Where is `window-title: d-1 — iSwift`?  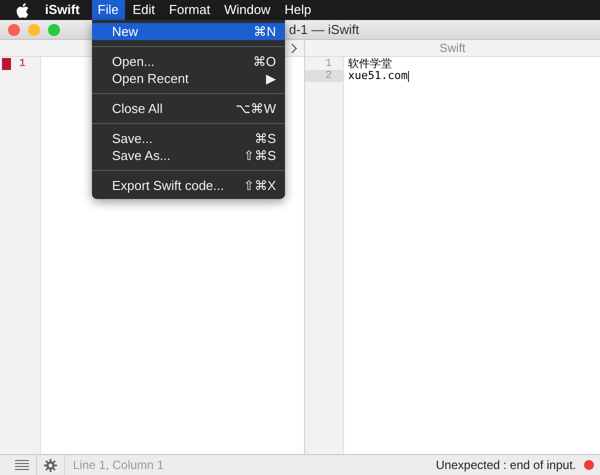
window-title: d-1 — iSwift is located at coordinates (324, 29).